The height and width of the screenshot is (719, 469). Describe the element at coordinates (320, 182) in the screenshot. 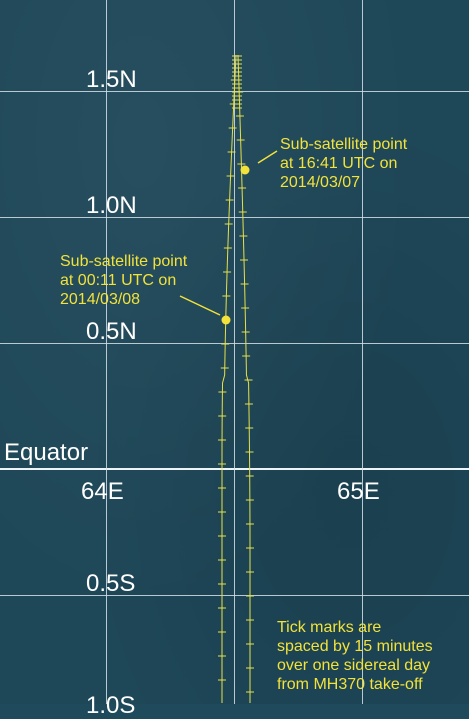

I see `annotation-1-line-3: 2014/03/07` at that location.